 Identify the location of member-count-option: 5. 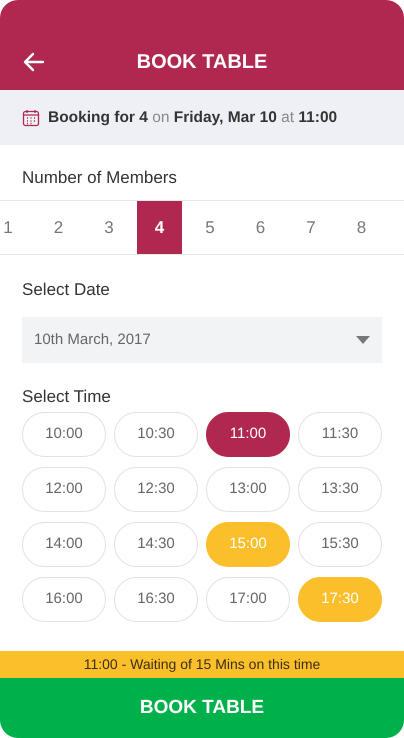
(210, 227).